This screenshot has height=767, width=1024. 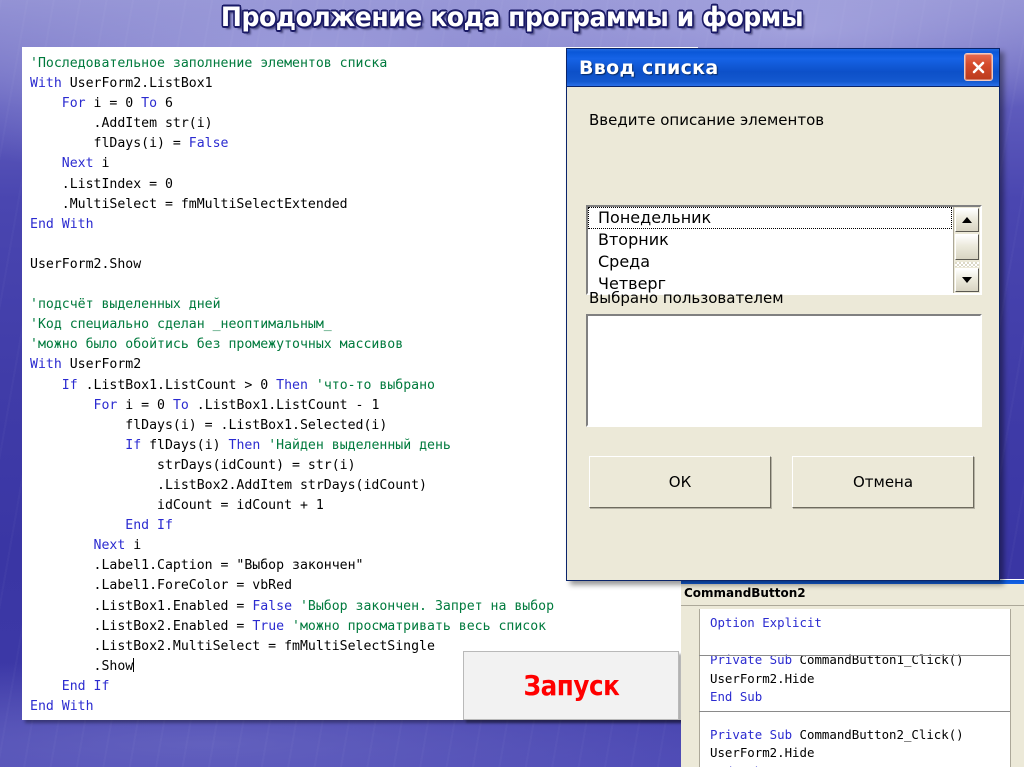 I want to click on code-token: UserForm2.Show, so click(x=86, y=264).